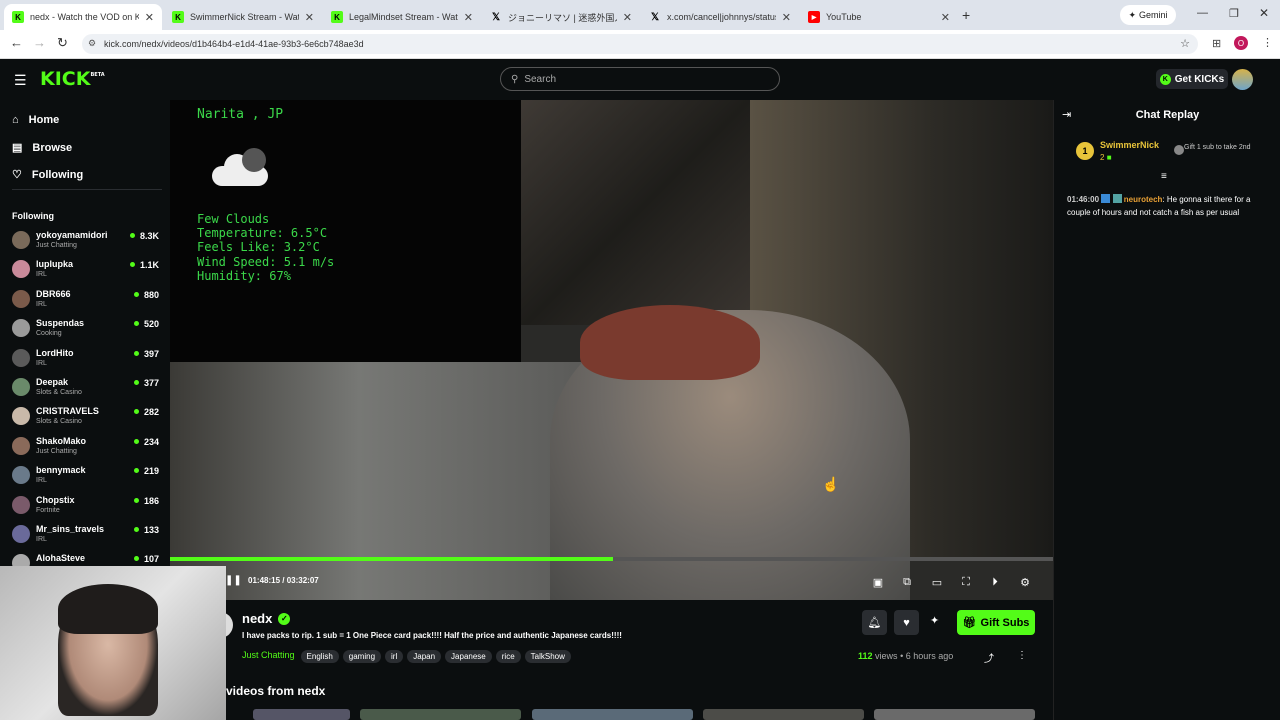 The width and height of the screenshot is (1280, 720). What do you see at coordinates (989, 657) in the screenshot?
I see `share-icon: ⤴` at bounding box center [989, 657].